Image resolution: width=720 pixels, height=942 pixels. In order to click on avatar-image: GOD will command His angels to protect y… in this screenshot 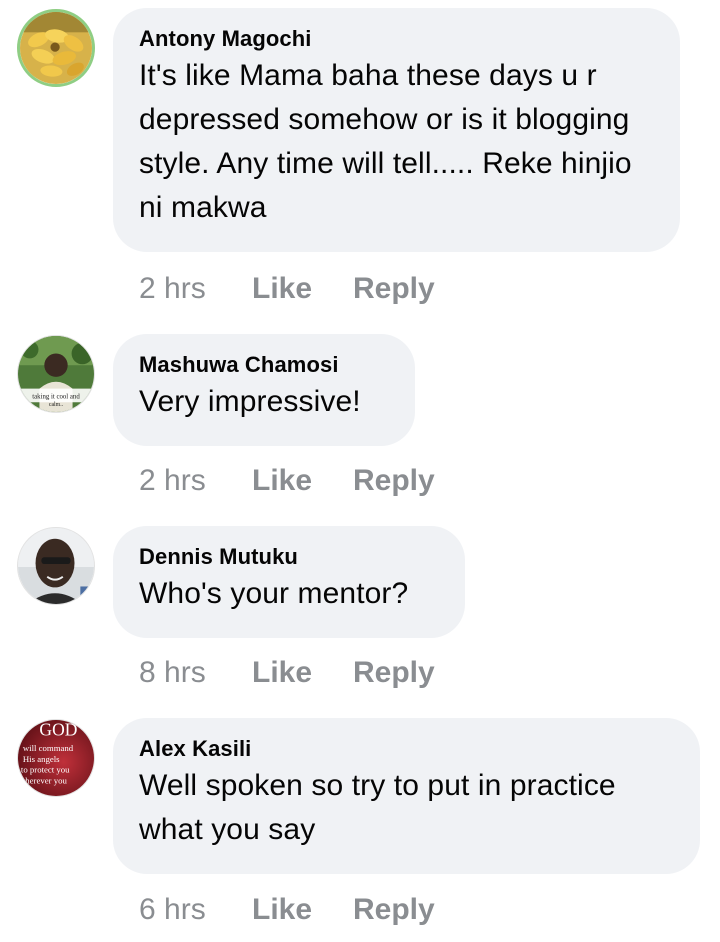, I will do `click(56, 758)`.